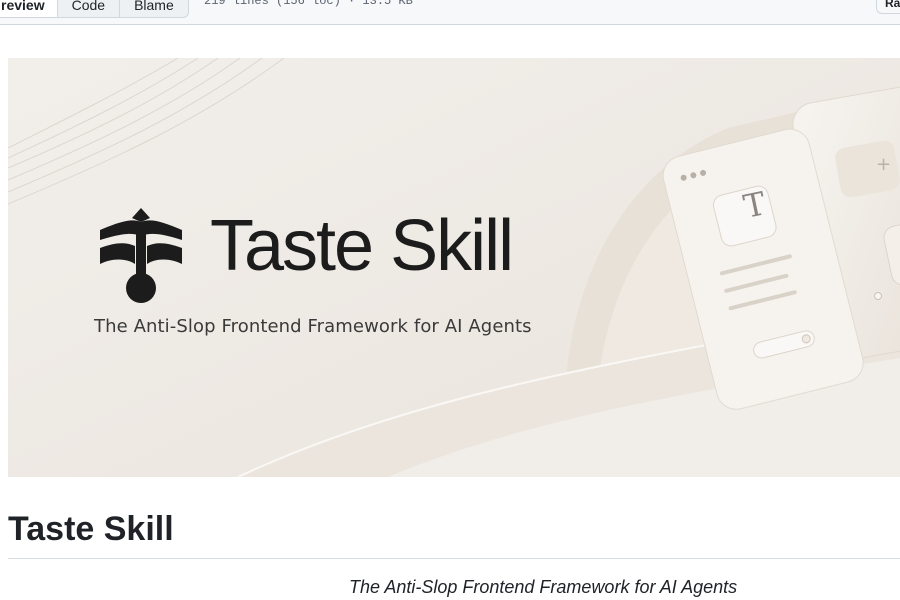 Image resolution: width=900 pixels, height=600 pixels. Describe the element at coordinates (884, 164) in the screenshot. I see `plus-icon: +` at that location.